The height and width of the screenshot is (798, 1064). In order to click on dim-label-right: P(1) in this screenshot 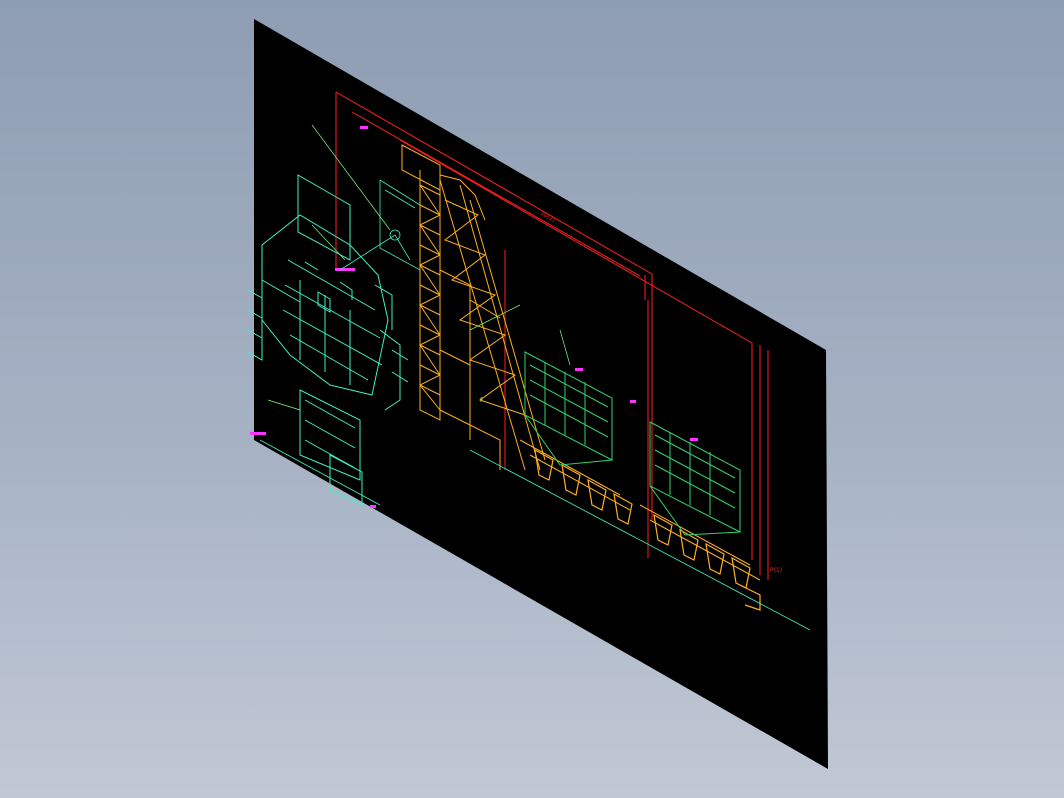, I will do `click(776, 570)`.